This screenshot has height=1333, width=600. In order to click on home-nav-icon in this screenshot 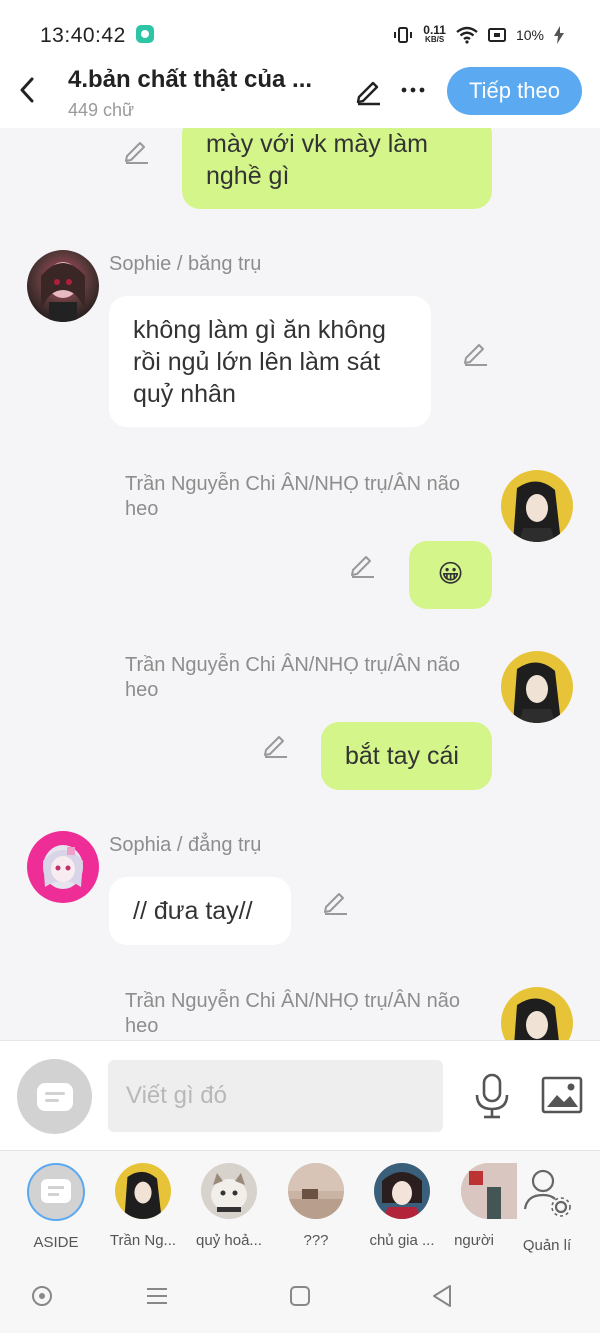, I will do `click(300, 1296)`.